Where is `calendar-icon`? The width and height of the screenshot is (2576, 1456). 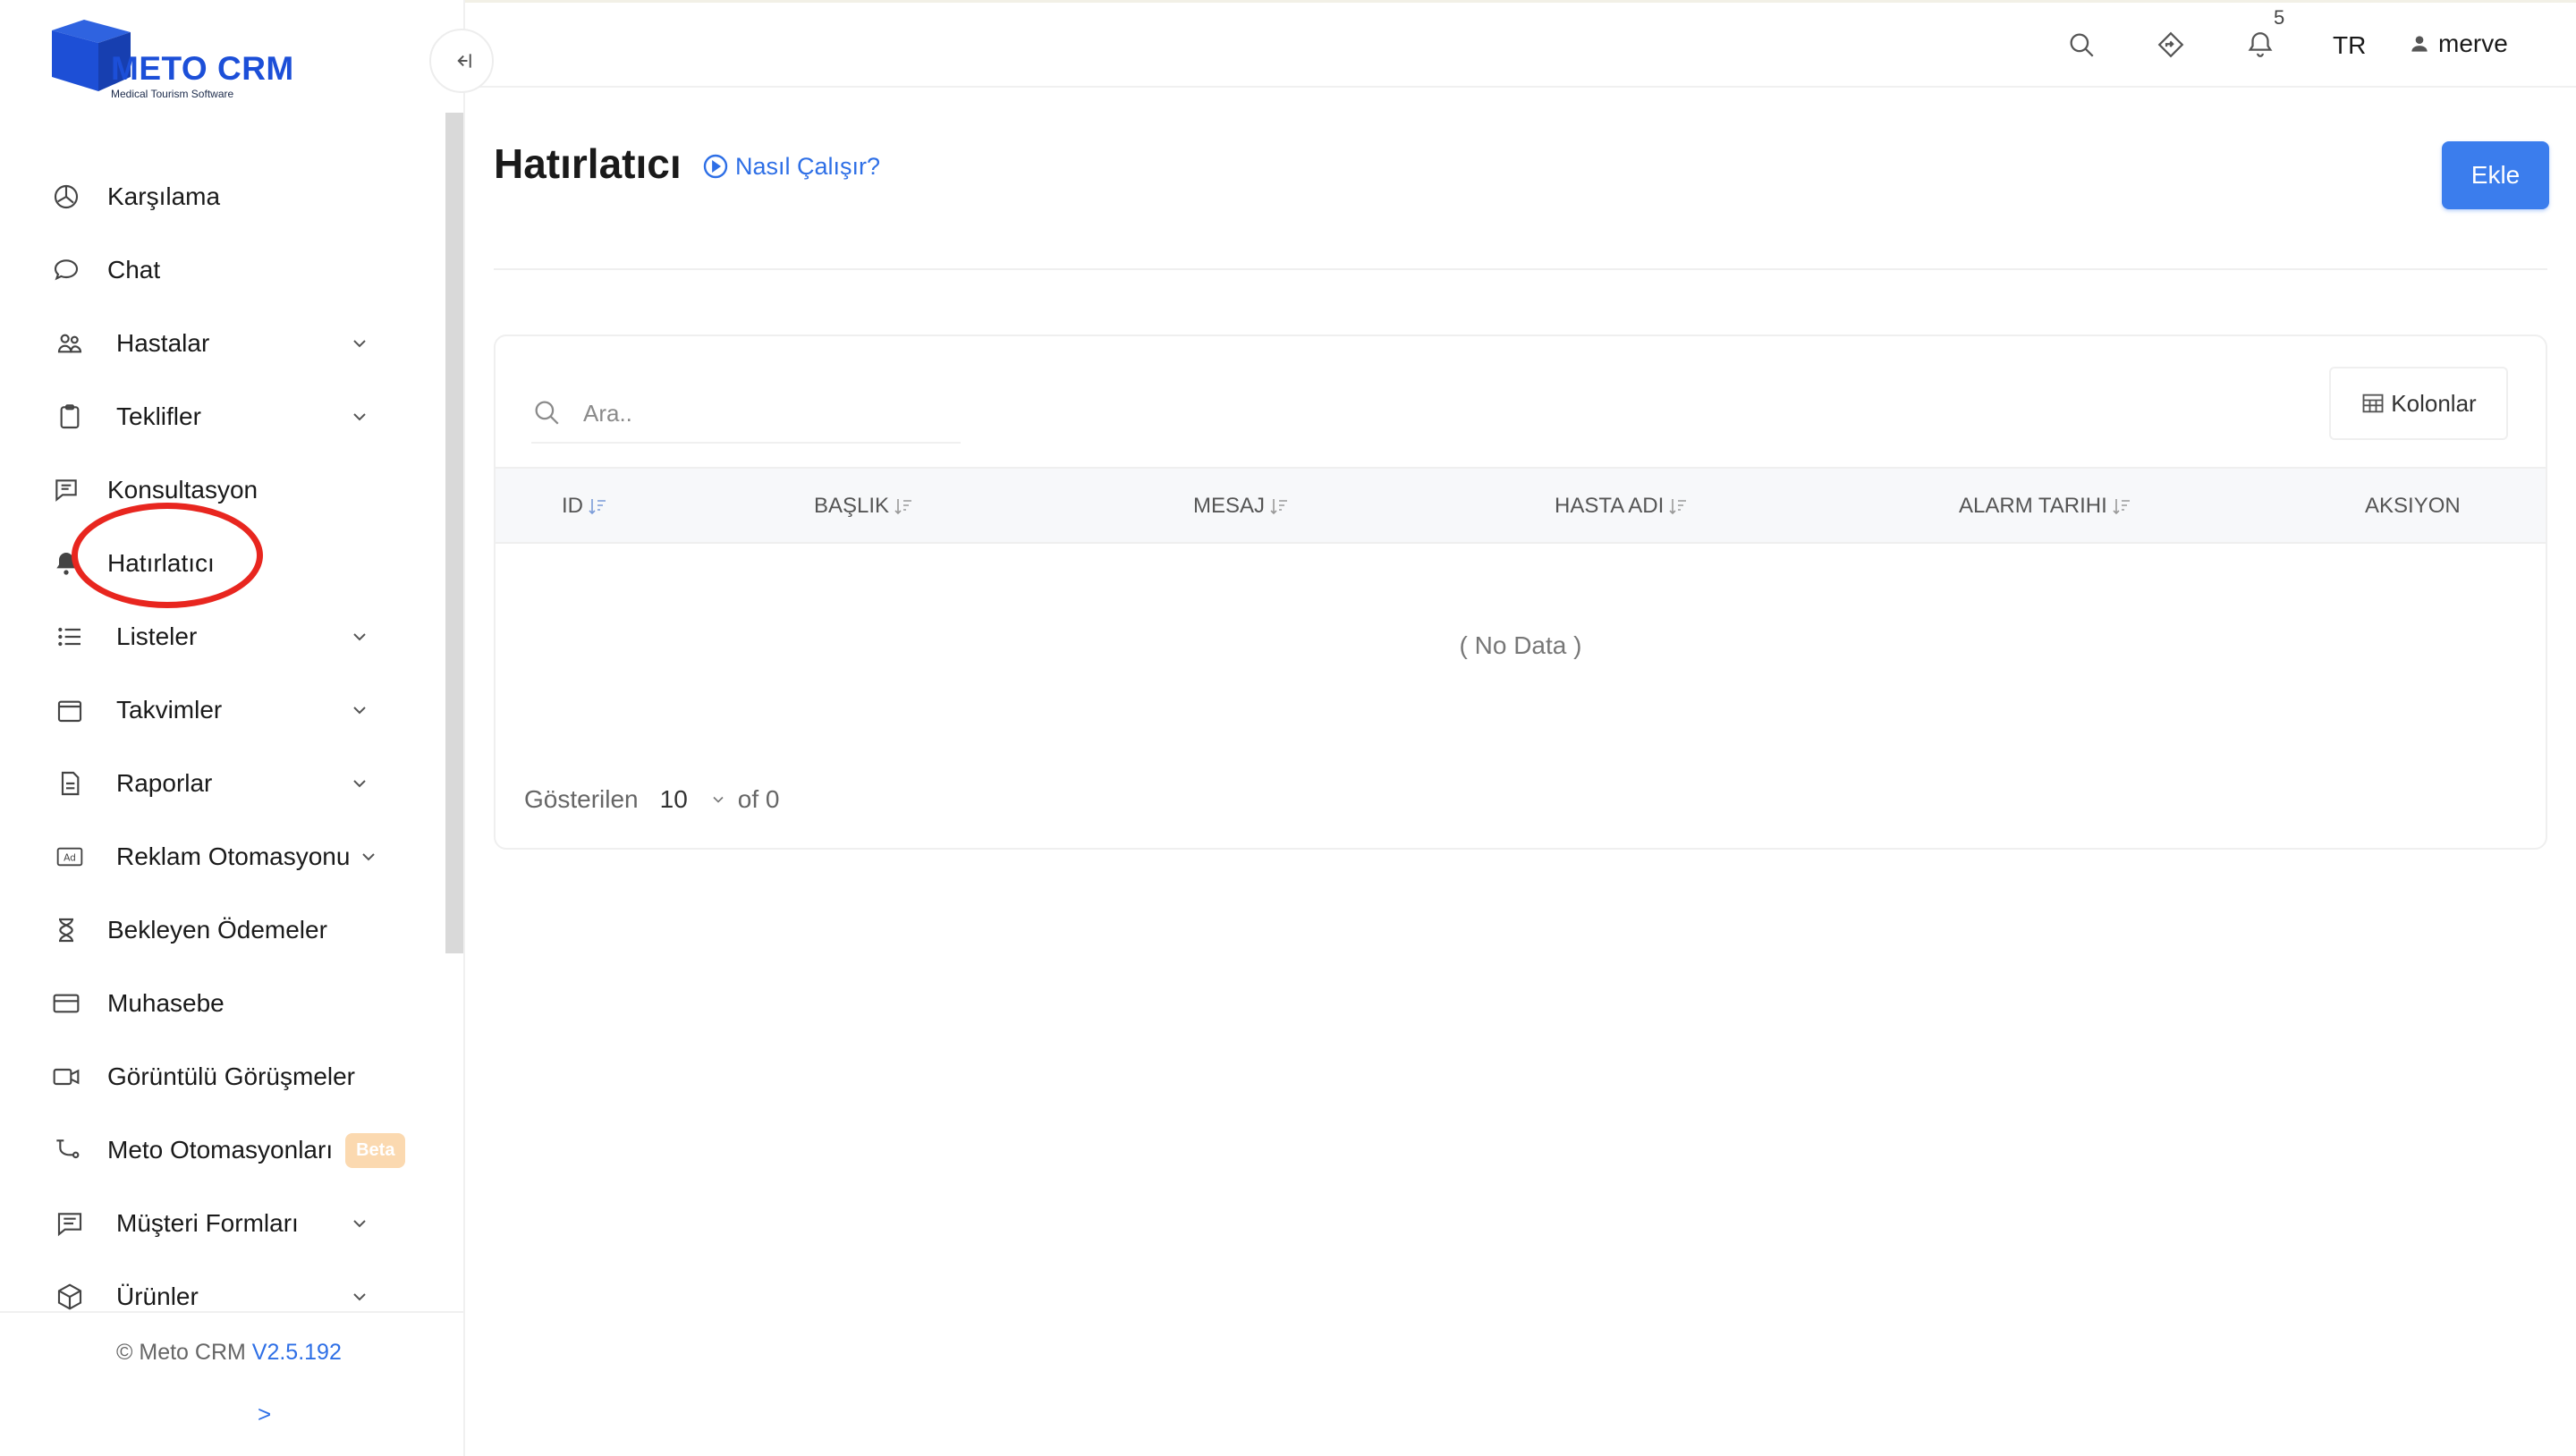 calendar-icon is located at coordinates (70, 710).